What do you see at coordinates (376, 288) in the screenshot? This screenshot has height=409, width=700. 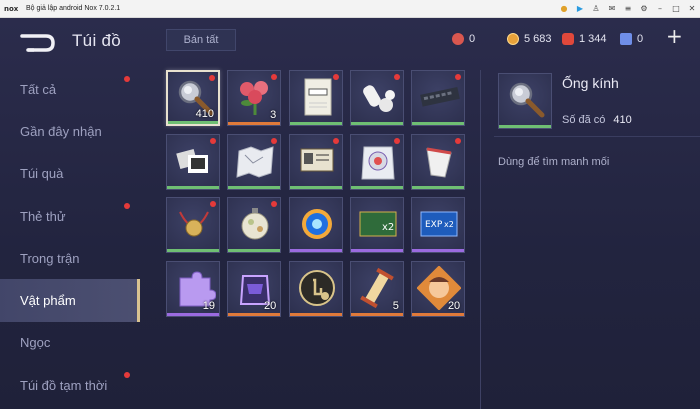 I see `item-slot: 5` at bounding box center [376, 288].